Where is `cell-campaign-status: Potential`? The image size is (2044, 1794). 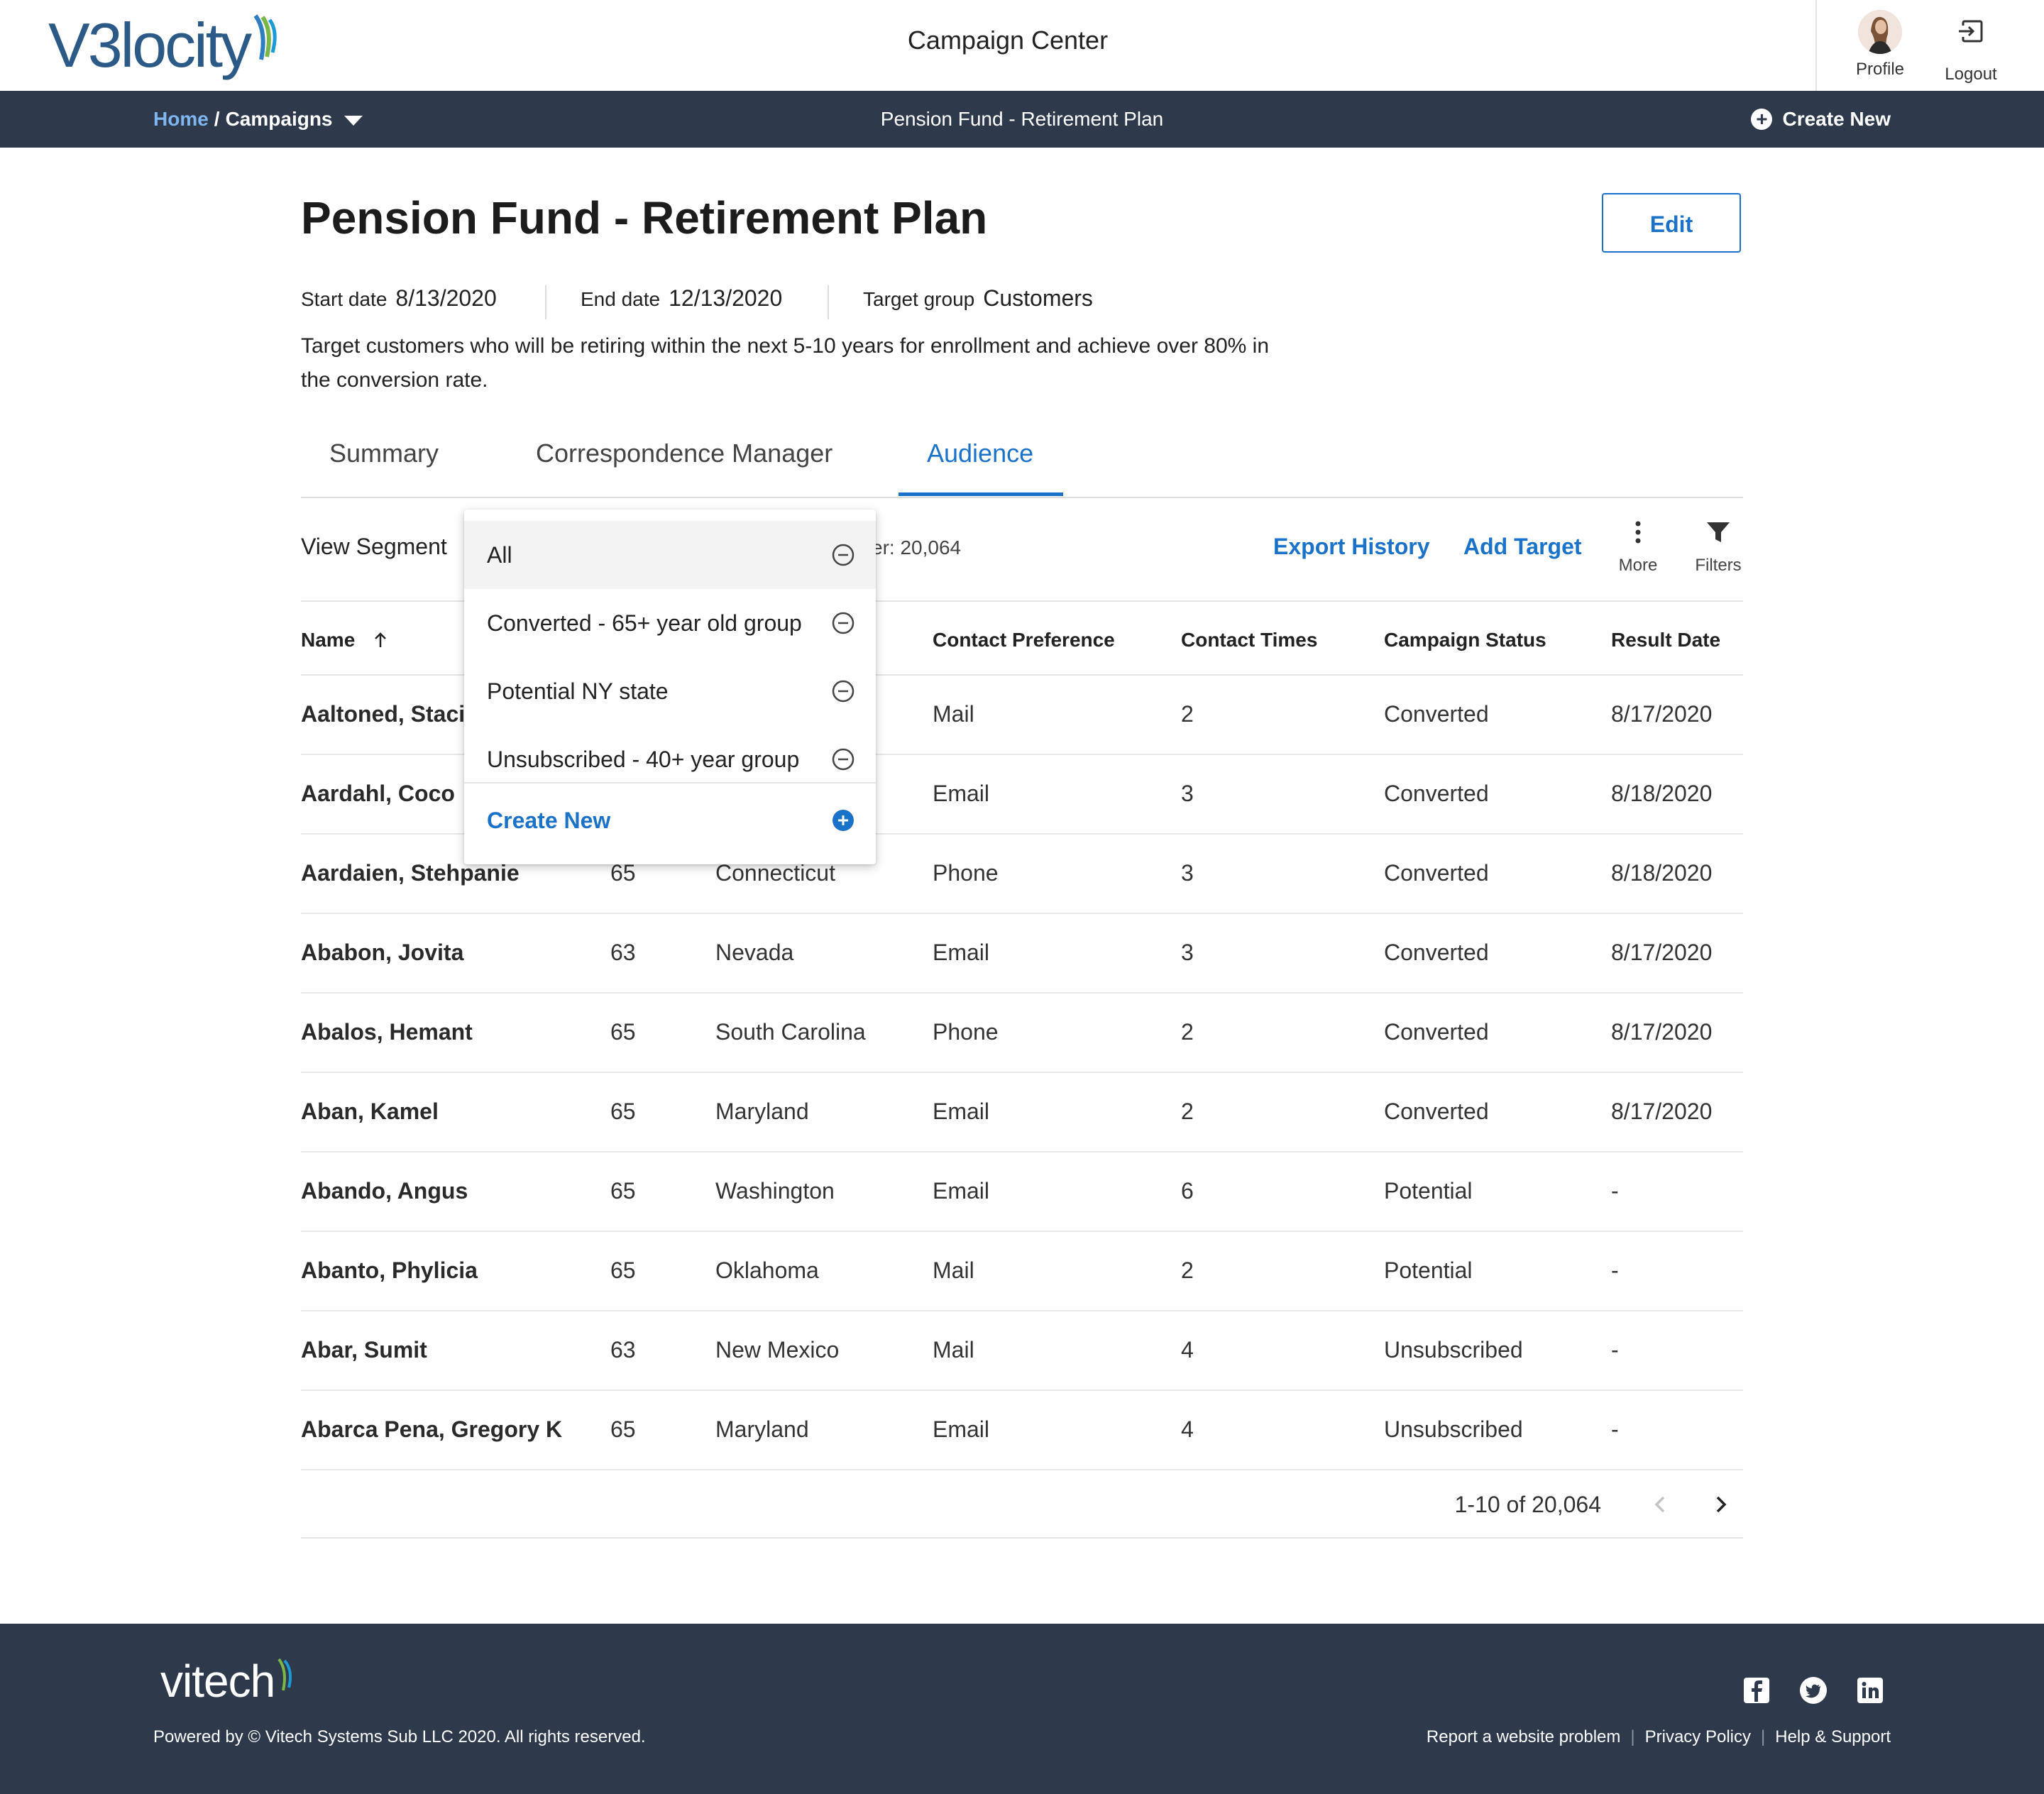
cell-campaign-status: Potential is located at coordinates (1428, 1270).